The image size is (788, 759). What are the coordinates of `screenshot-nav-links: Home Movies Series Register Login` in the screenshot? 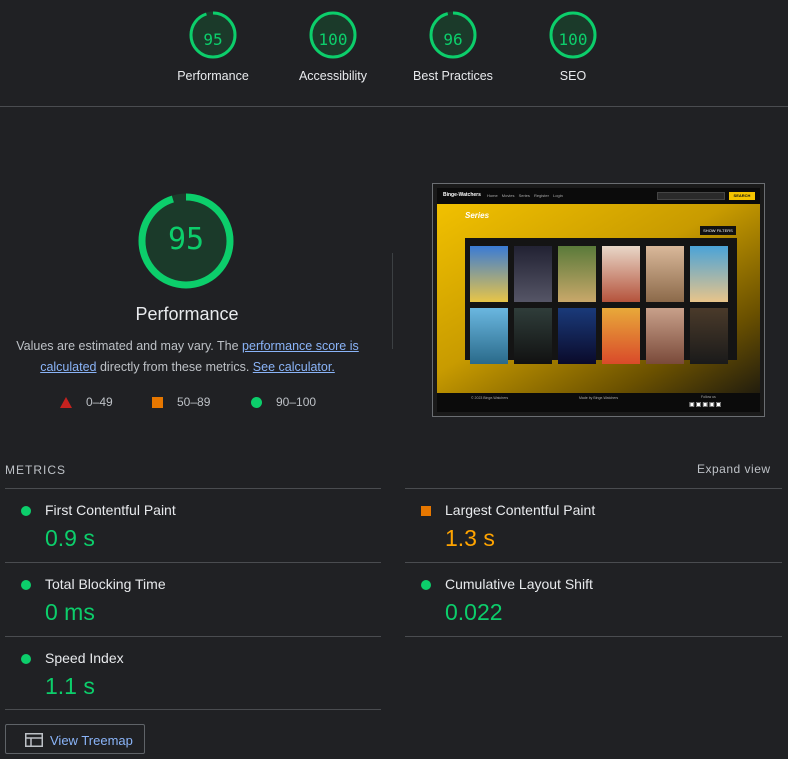 It's located at (525, 195).